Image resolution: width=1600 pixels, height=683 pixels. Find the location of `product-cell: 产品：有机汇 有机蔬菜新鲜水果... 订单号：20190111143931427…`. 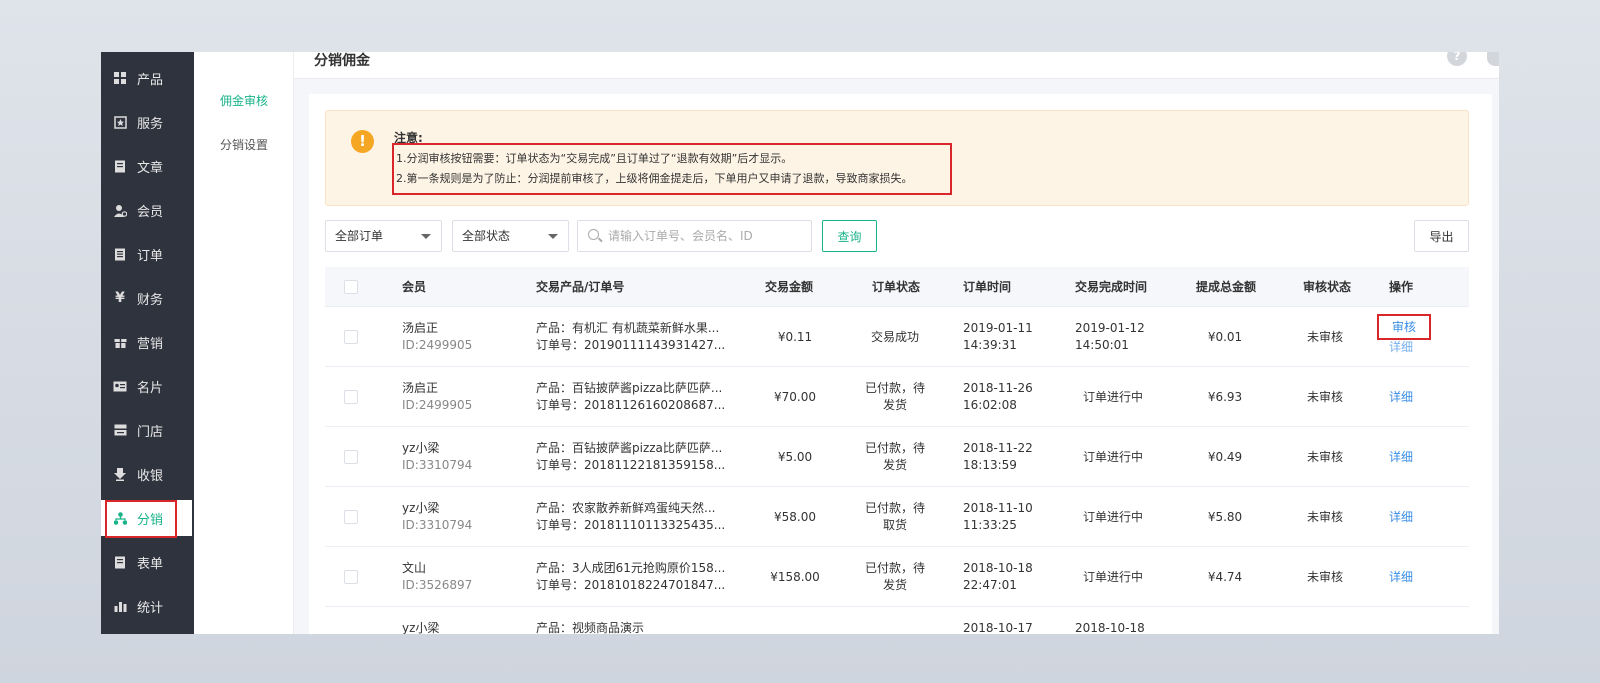

product-cell: 产品：有机汇 有机蔬菜新鲜水果... 订单号：20190111143931427… is located at coordinates (630, 337).